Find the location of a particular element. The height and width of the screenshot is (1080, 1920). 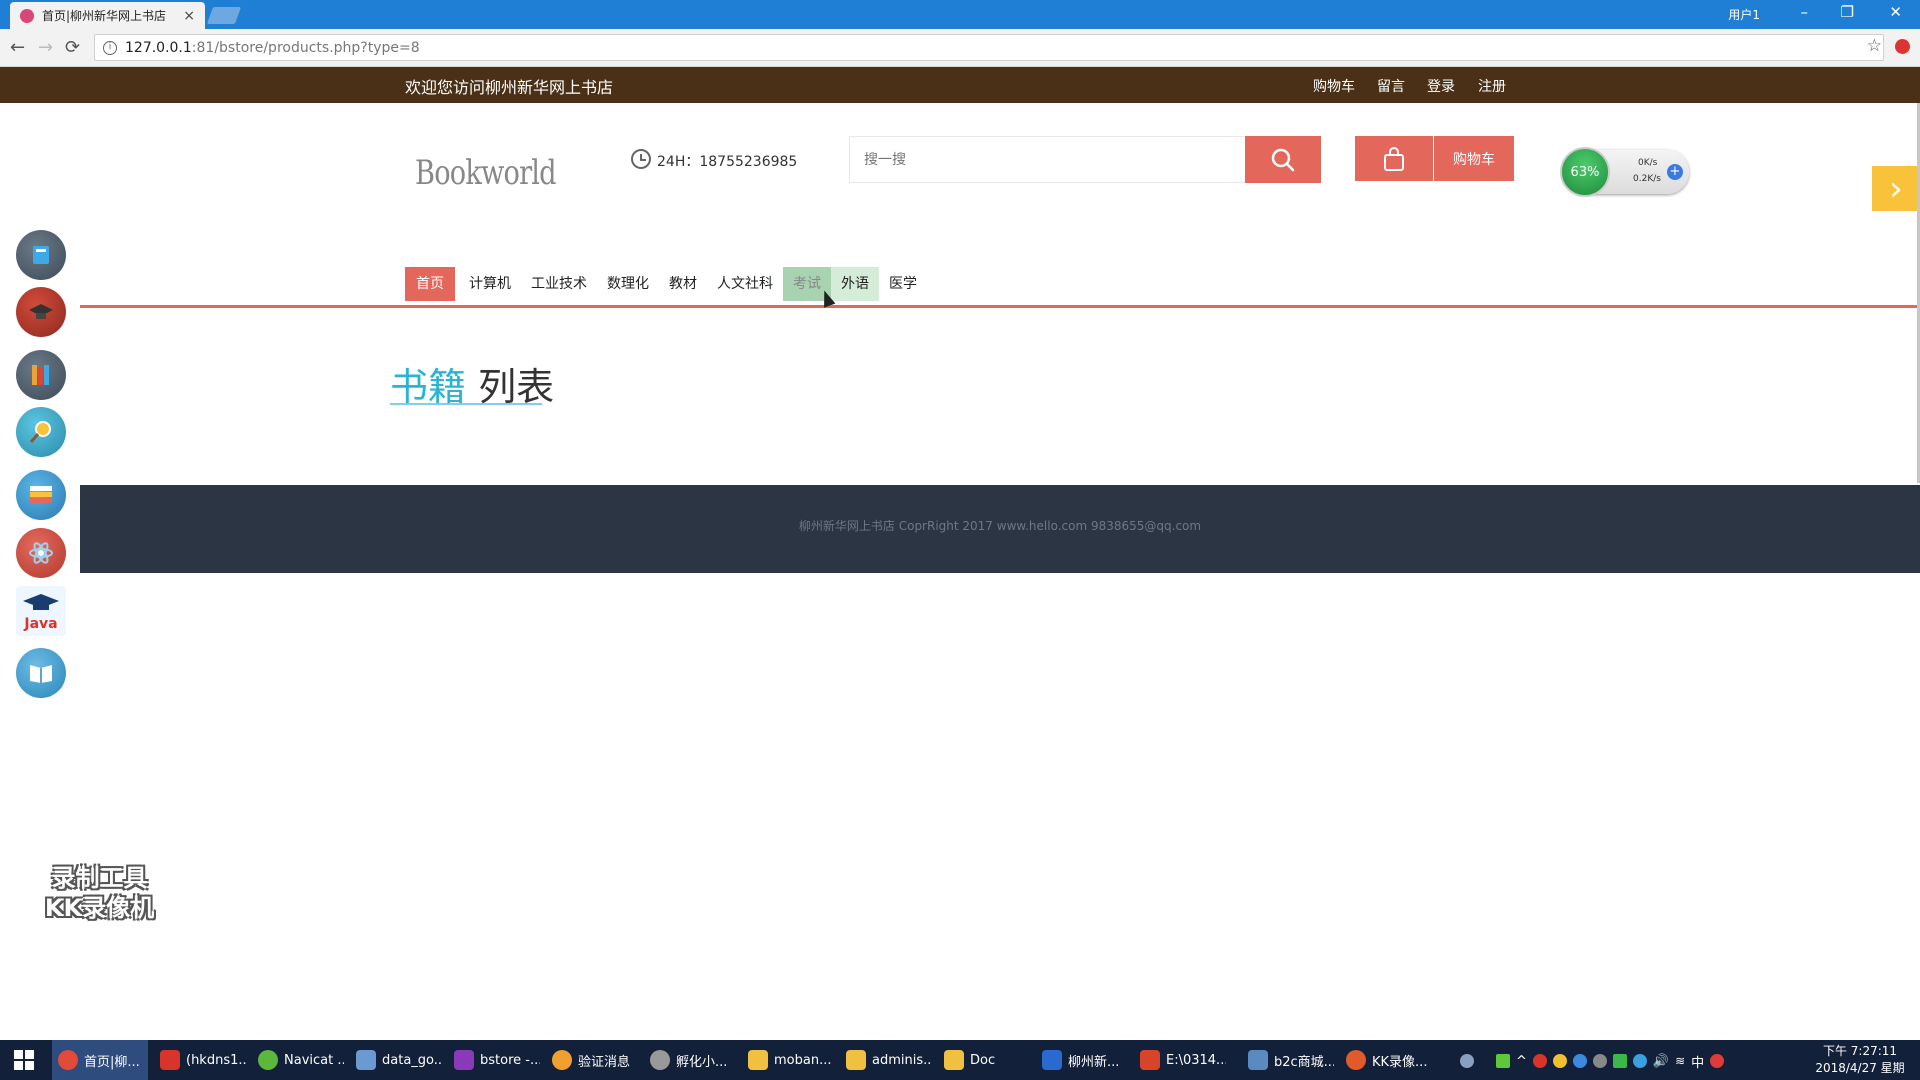

top-link-message: 留言 is located at coordinates (1391, 86).